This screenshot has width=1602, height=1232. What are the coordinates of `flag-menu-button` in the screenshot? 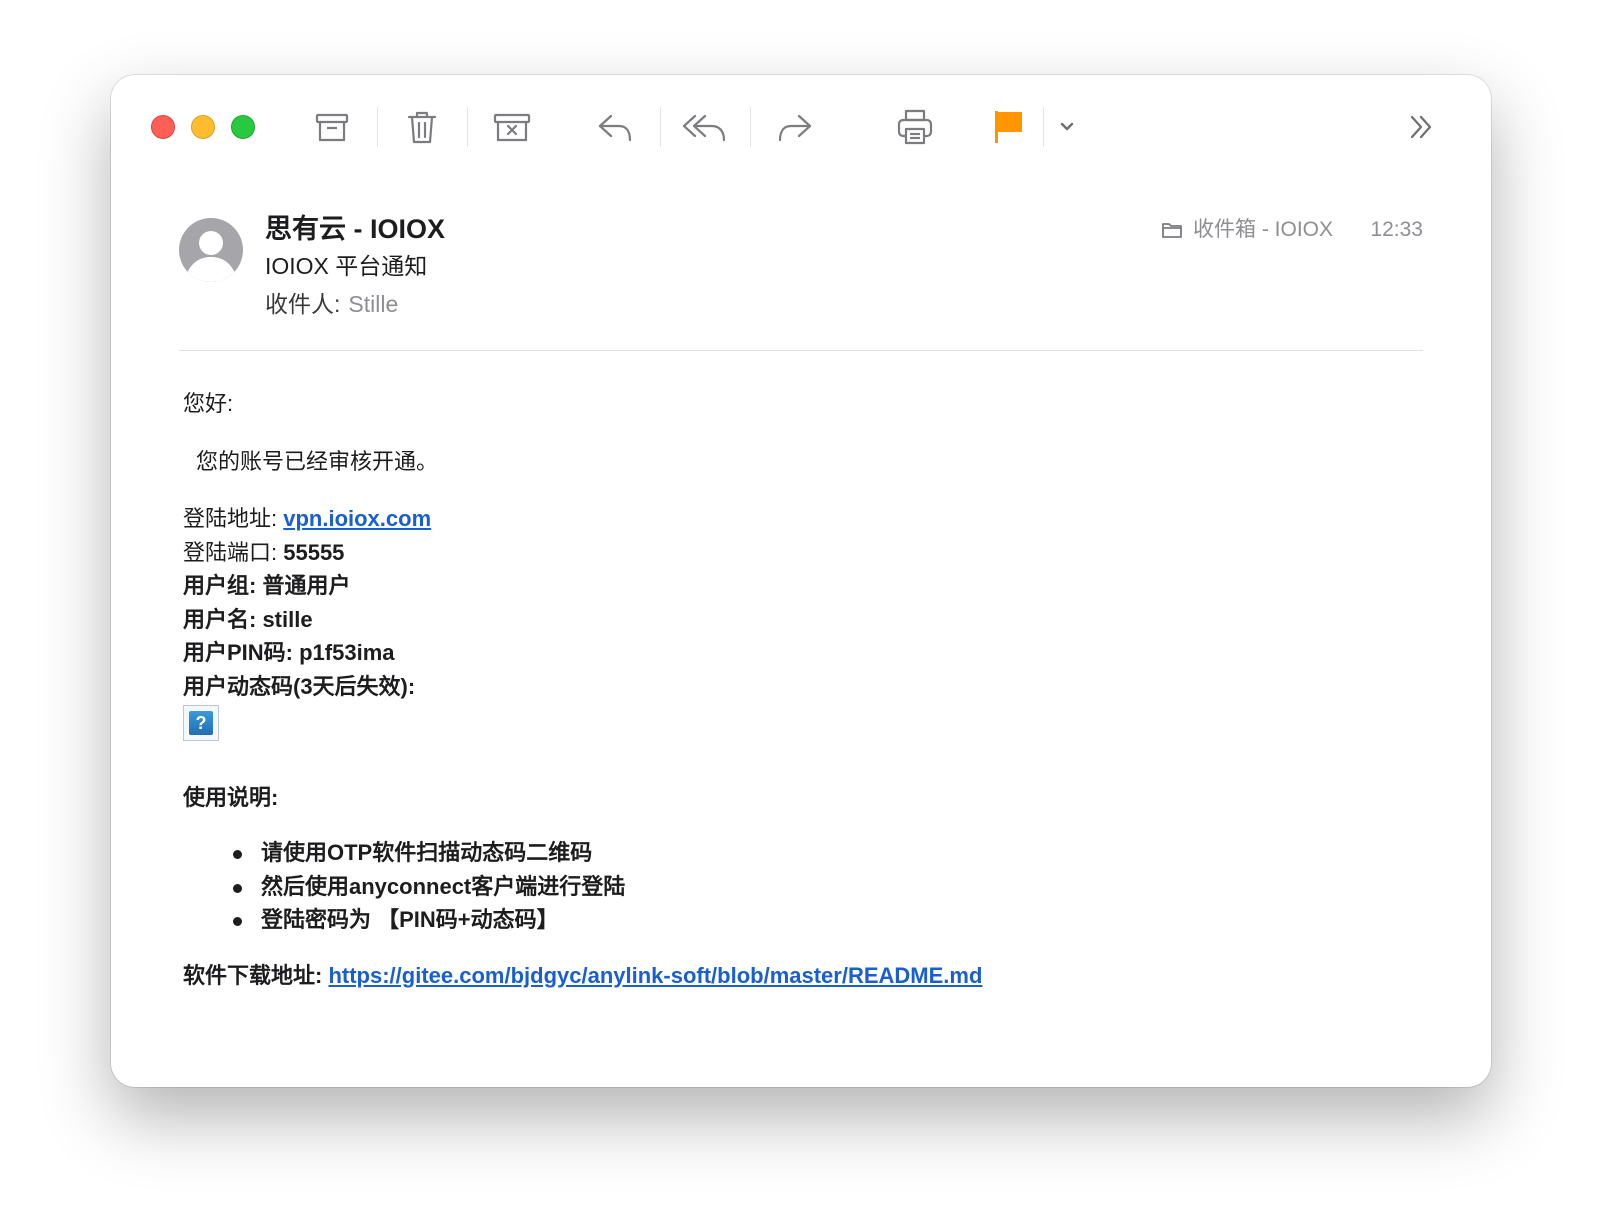 It's located at (1067, 127).